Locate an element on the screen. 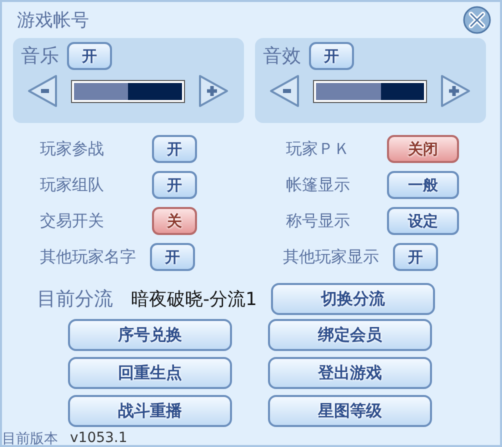 The width and height of the screenshot is (502, 447). switch-server-button: 切换分流 is located at coordinates (352, 299).